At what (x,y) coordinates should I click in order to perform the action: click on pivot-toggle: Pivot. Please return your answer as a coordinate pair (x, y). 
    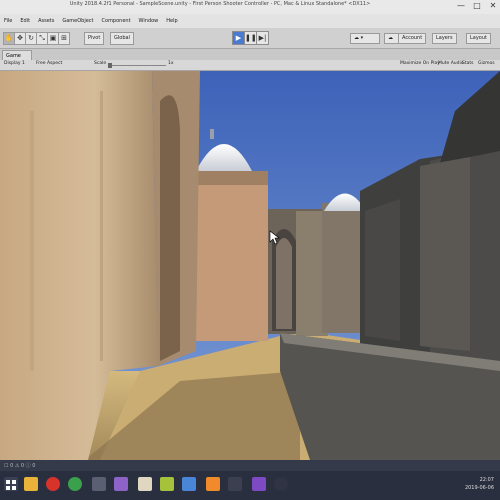
    Looking at the image, I should click on (94, 38).